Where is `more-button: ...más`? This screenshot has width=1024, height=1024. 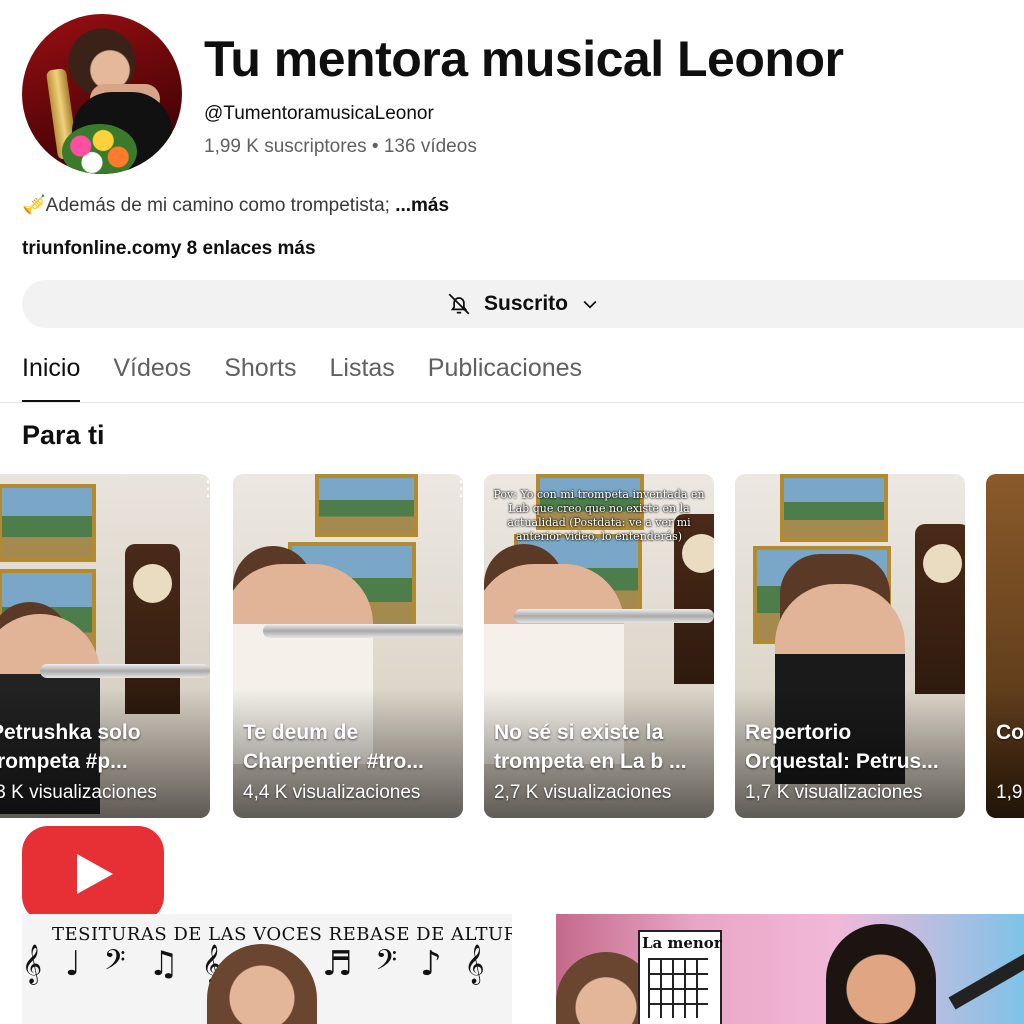
more-button: ...más is located at coordinates (422, 205).